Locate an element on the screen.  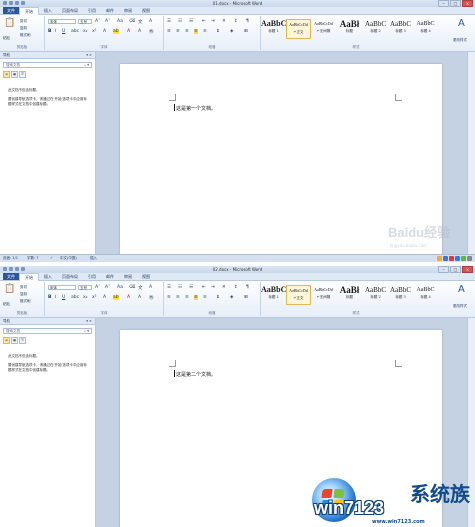
tab-mailings: 邮件 is located at coordinates (110, 10).